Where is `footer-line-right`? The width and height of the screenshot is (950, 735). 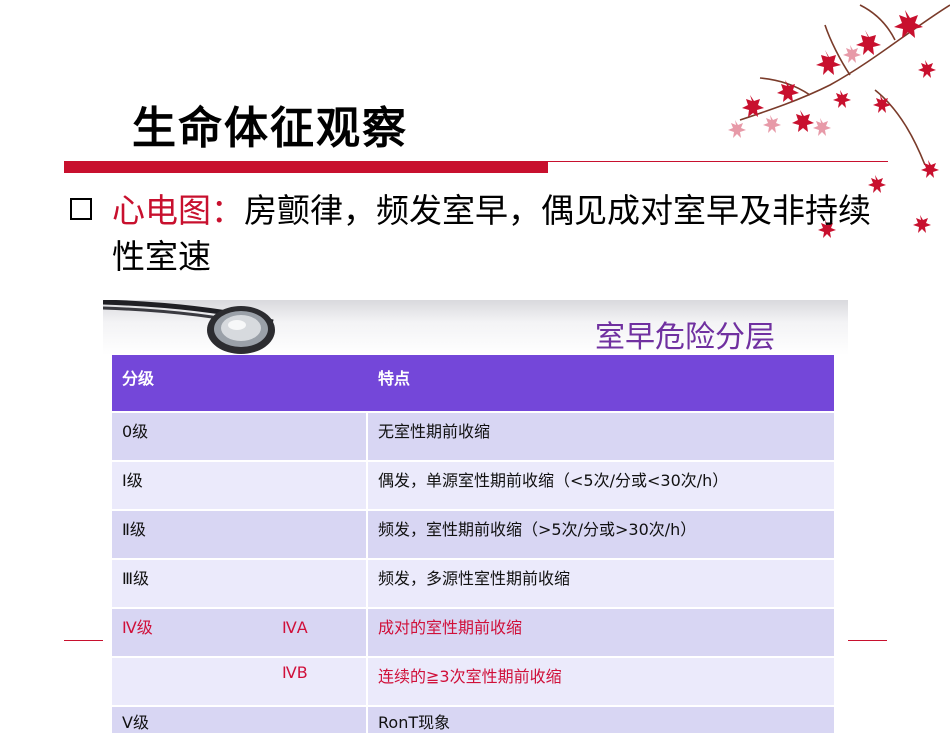
footer-line-right is located at coordinates (866, 640).